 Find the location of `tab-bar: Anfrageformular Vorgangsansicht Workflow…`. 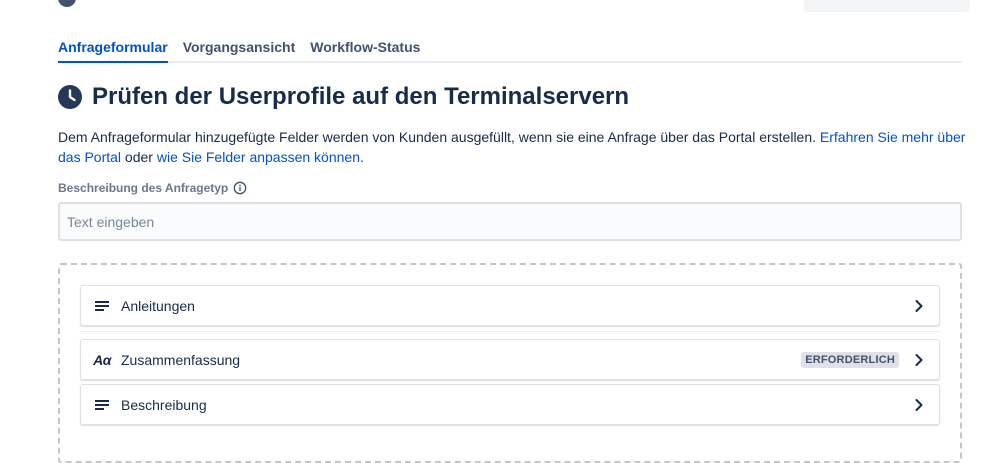

tab-bar: Anfrageformular Vorgangsansicht Workflow… is located at coordinates (510, 50).